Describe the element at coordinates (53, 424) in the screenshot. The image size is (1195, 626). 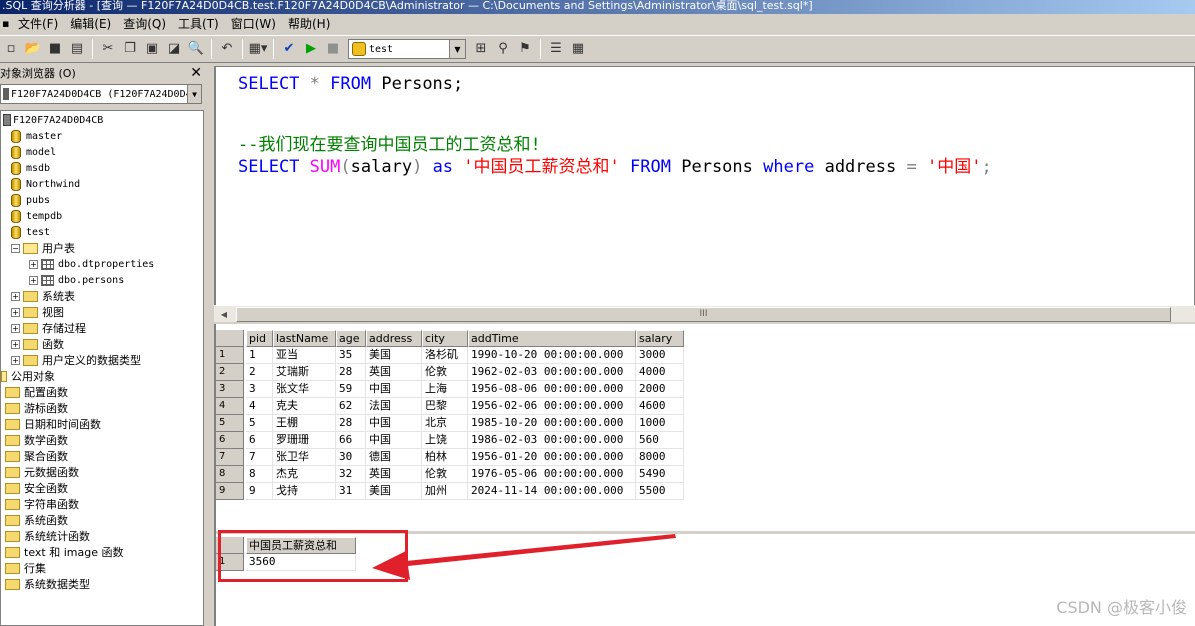
I see `tree-common-item: 日期和时间函数` at that location.